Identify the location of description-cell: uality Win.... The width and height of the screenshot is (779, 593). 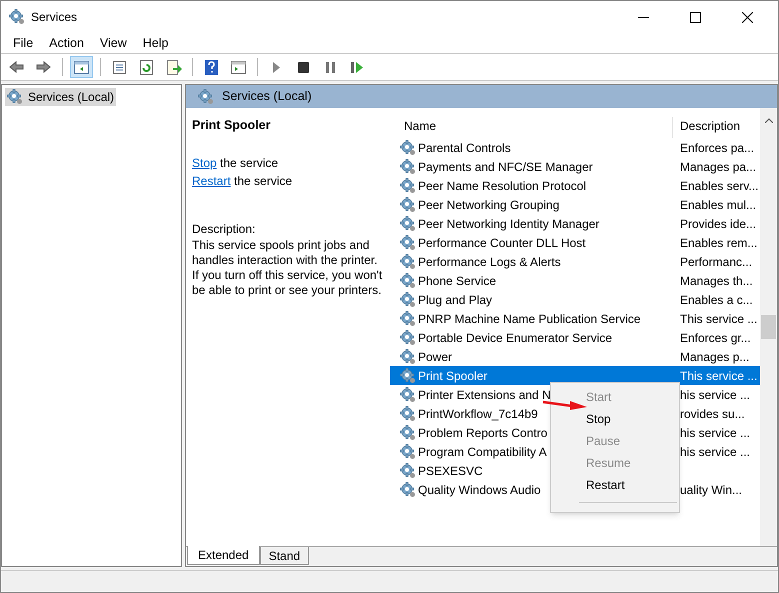
(711, 489).